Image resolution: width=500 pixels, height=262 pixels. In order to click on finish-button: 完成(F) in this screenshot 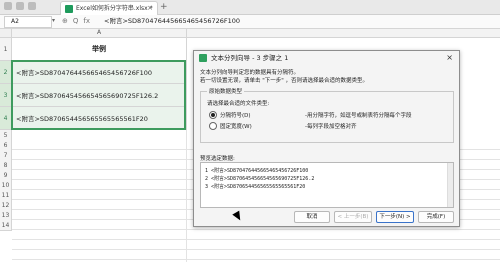, I will do `click(436, 217)`.